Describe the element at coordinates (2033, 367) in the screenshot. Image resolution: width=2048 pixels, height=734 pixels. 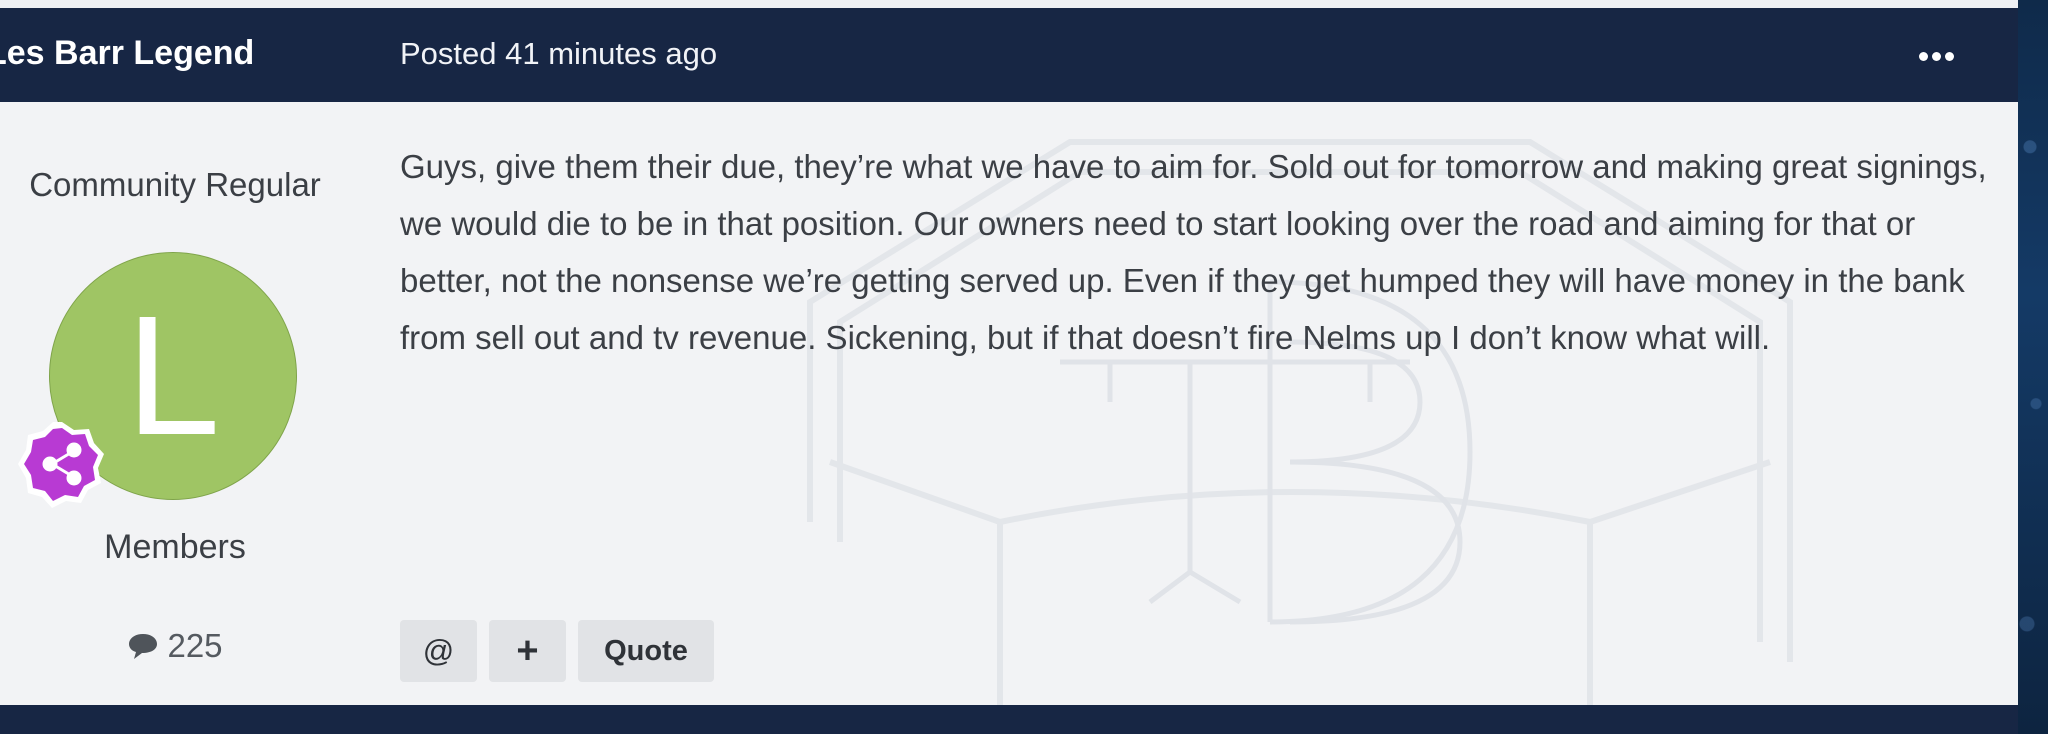
I see `background-edge` at that location.